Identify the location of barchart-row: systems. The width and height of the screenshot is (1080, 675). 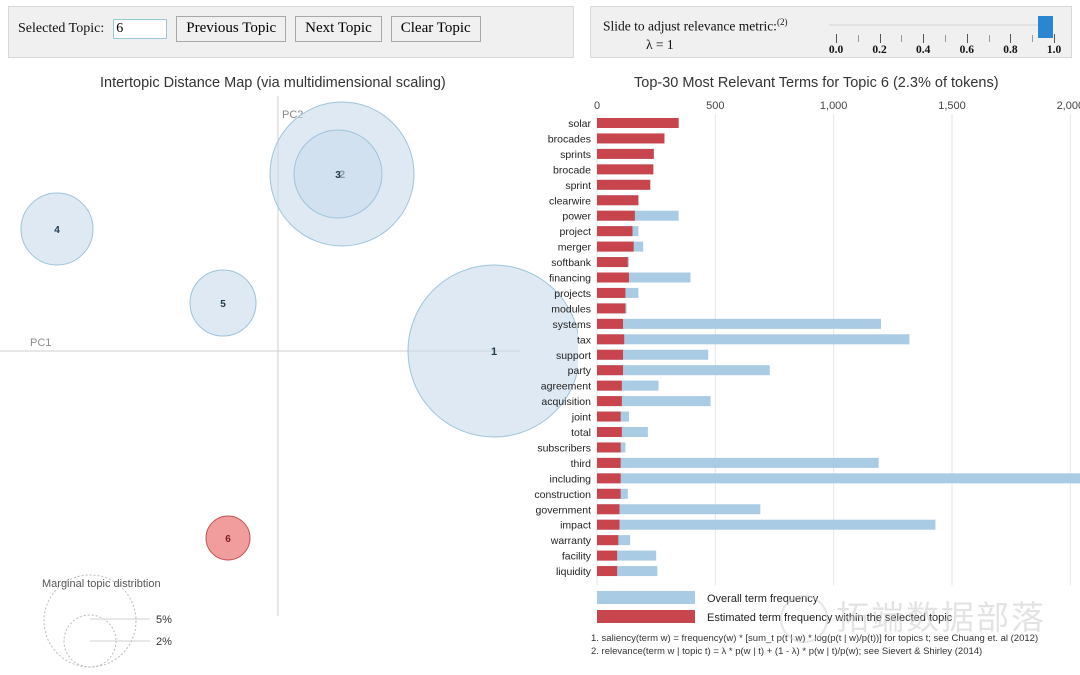
(716, 324).